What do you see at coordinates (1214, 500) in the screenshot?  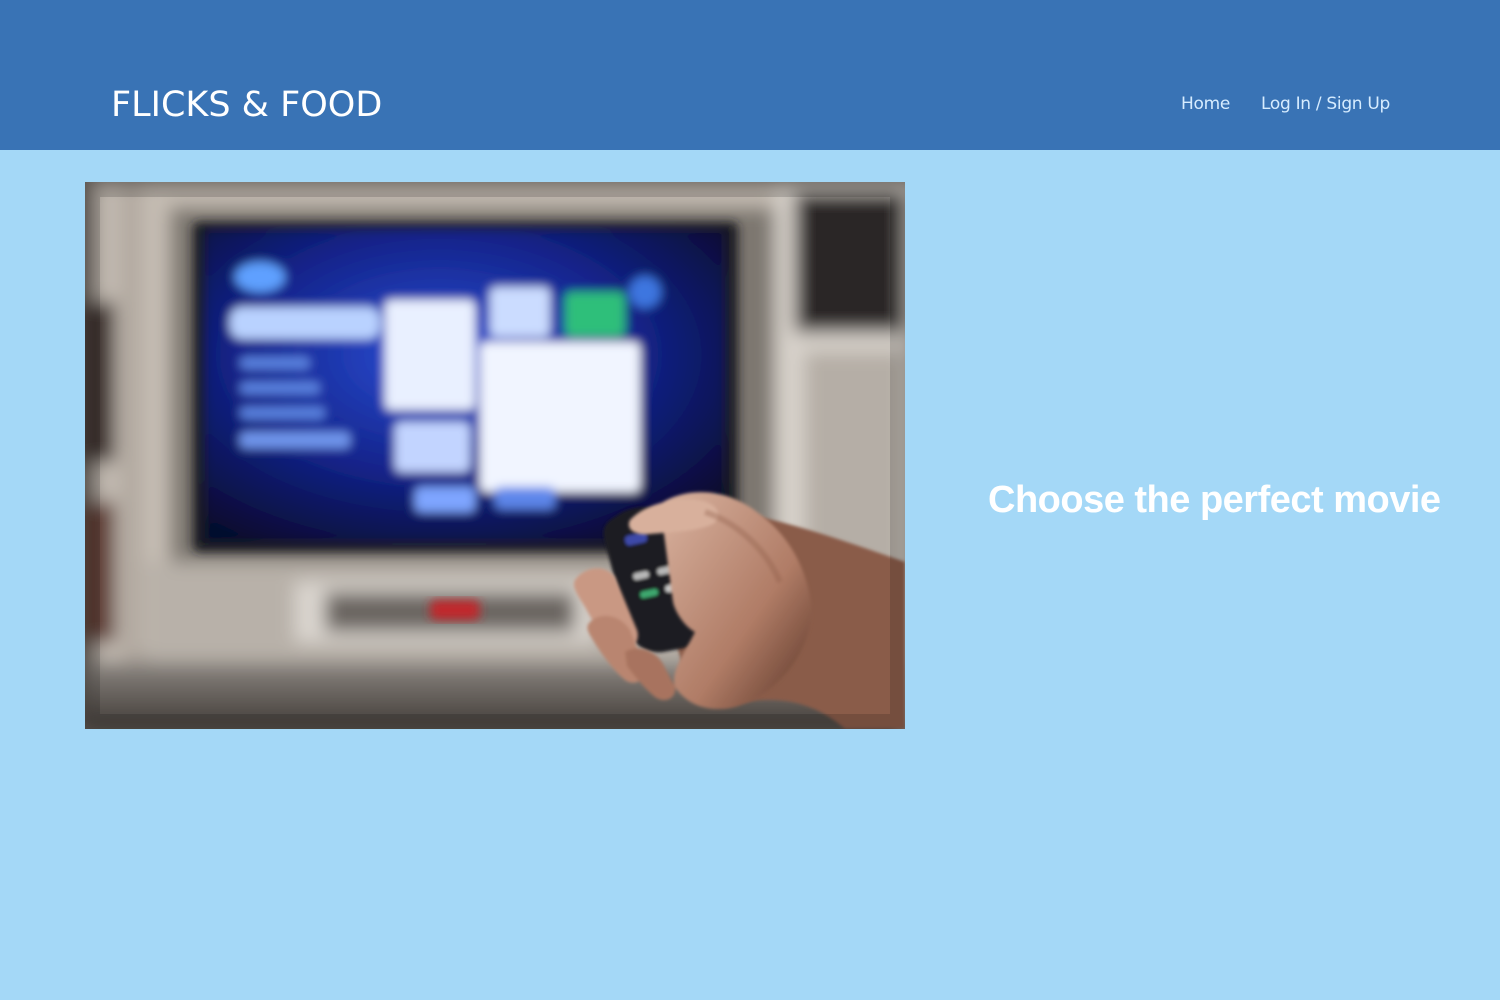 I see `hero-tagline: Choose the perfect movie` at bounding box center [1214, 500].